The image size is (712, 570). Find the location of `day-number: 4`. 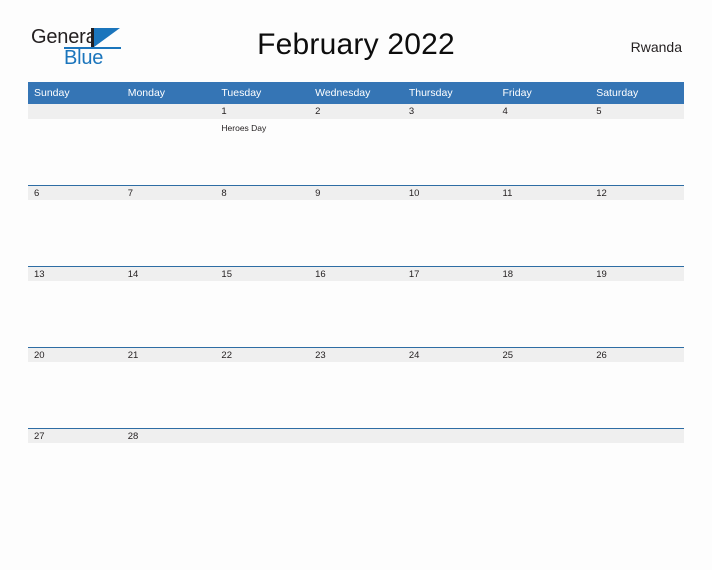

day-number: 4 is located at coordinates (505, 111).